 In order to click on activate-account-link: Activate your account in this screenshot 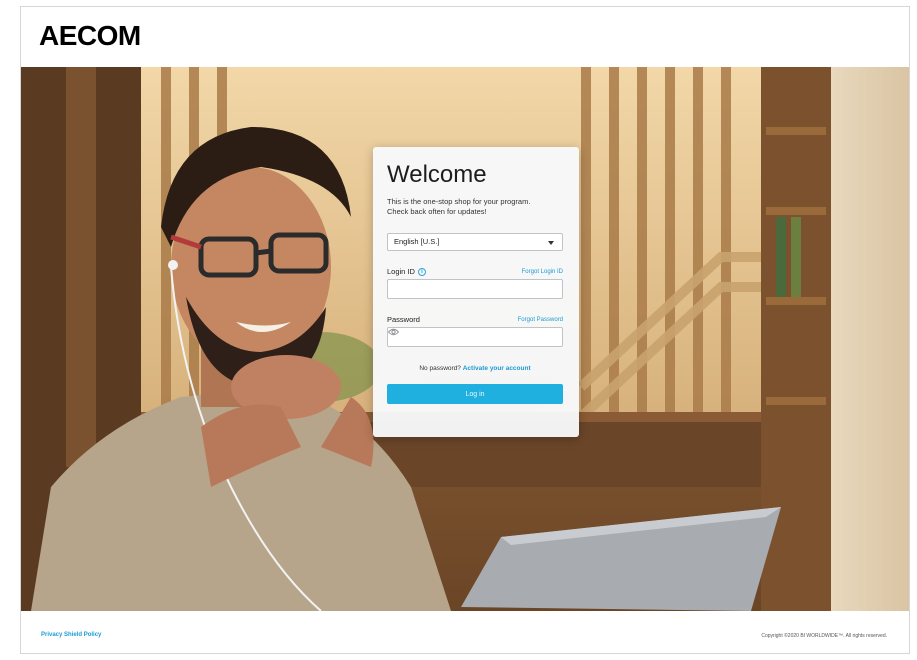, I will do `click(497, 368)`.